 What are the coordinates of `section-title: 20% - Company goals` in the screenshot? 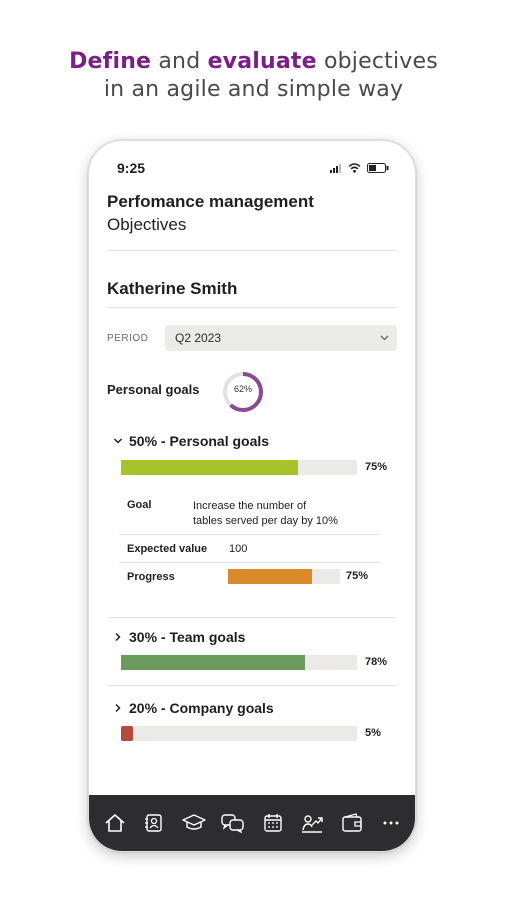 It's located at (201, 708).